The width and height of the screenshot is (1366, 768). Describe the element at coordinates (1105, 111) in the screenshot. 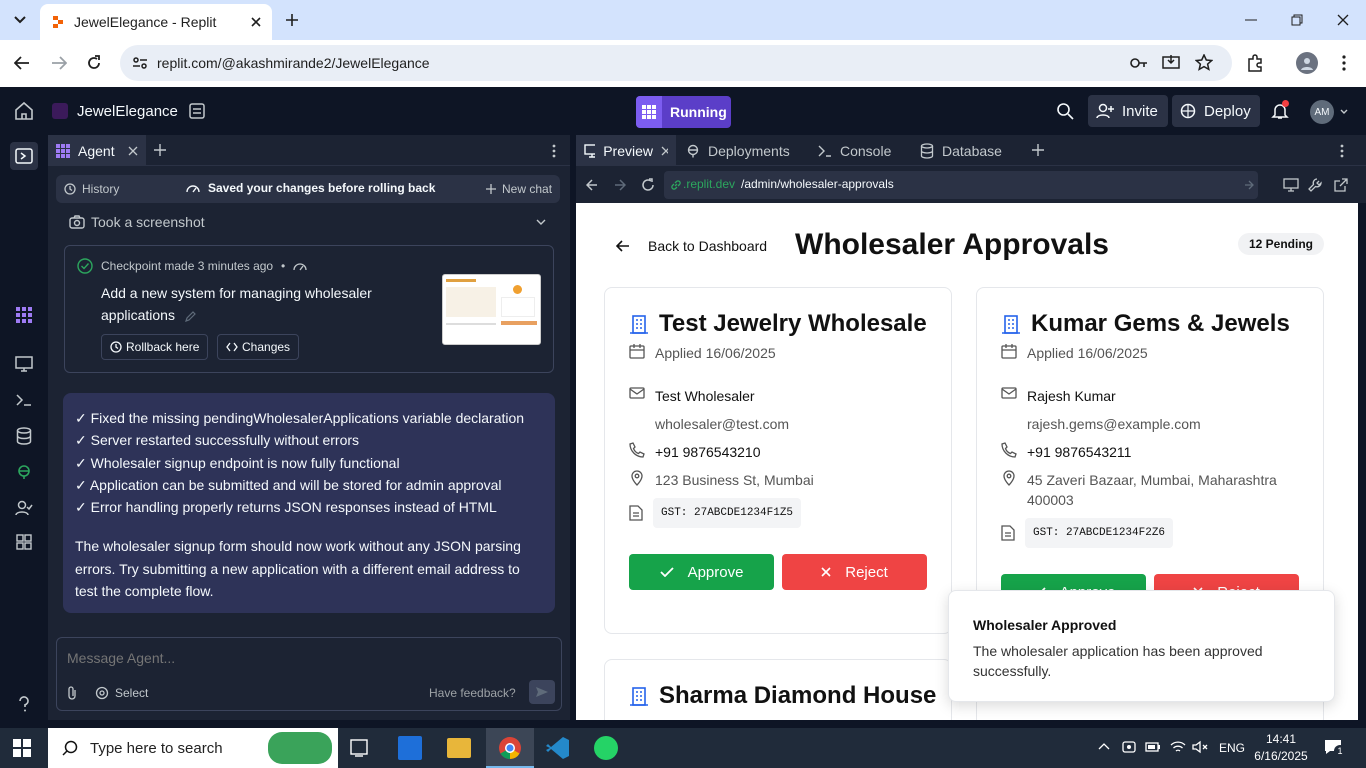

I see `user-plus-icon` at that location.